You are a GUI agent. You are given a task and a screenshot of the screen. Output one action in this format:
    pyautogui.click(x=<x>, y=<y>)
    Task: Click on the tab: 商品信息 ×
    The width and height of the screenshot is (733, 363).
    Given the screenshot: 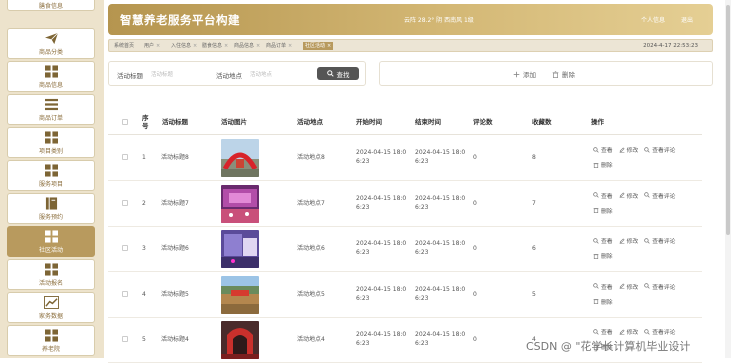 What is the action you would take?
    pyautogui.click(x=247, y=46)
    